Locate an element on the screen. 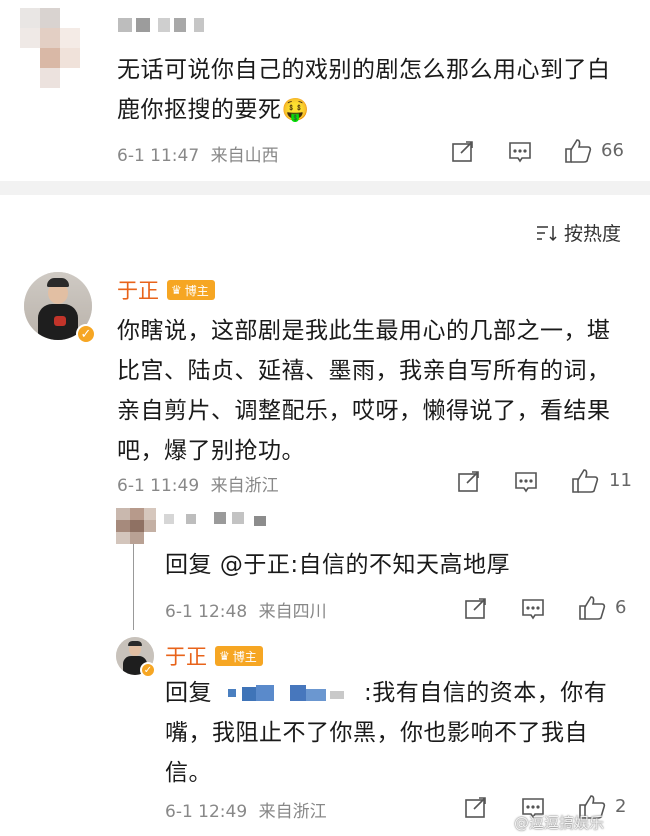 This screenshot has height=836, width=650. comment-meta: 6-1 11:49 来自浙江 is located at coordinates (198, 483).